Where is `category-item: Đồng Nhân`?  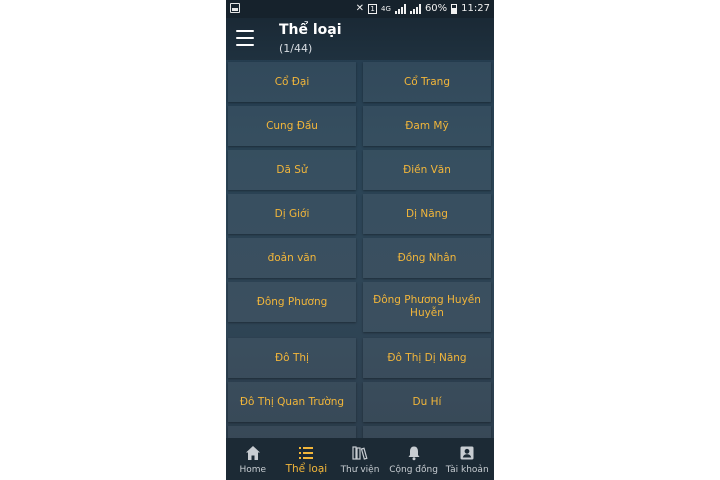
category-item: Đồng Nhân is located at coordinates (427, 258).